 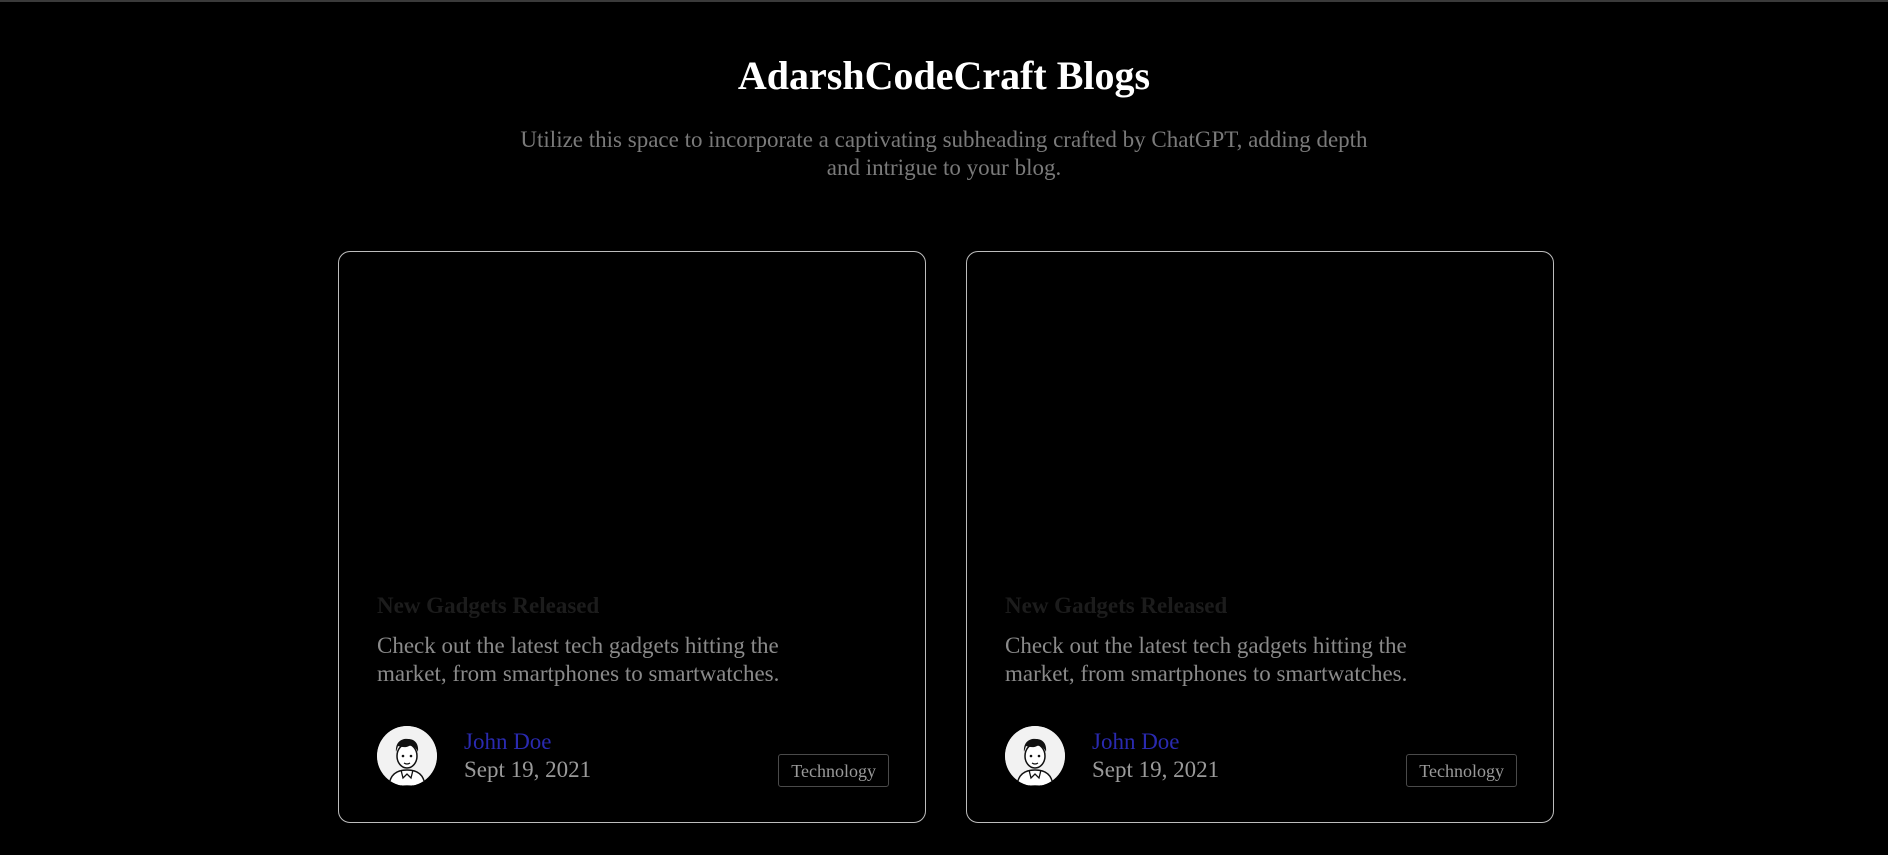 I want to click on top-divider, so click(x=944, y=1).